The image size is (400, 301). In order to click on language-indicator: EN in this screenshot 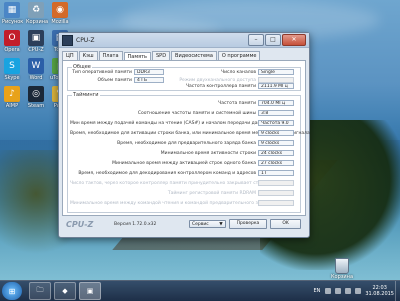, I will do `click(316, 291)`.